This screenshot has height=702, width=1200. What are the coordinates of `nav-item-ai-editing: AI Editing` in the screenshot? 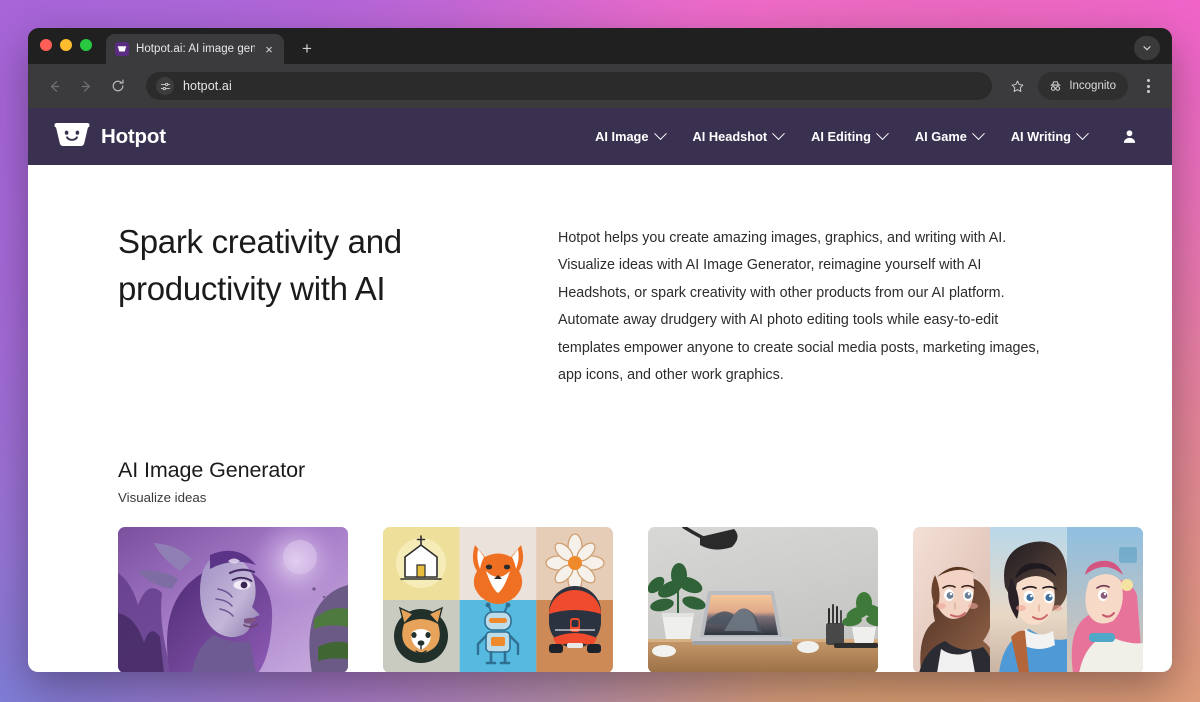 It's located at (850, 135).